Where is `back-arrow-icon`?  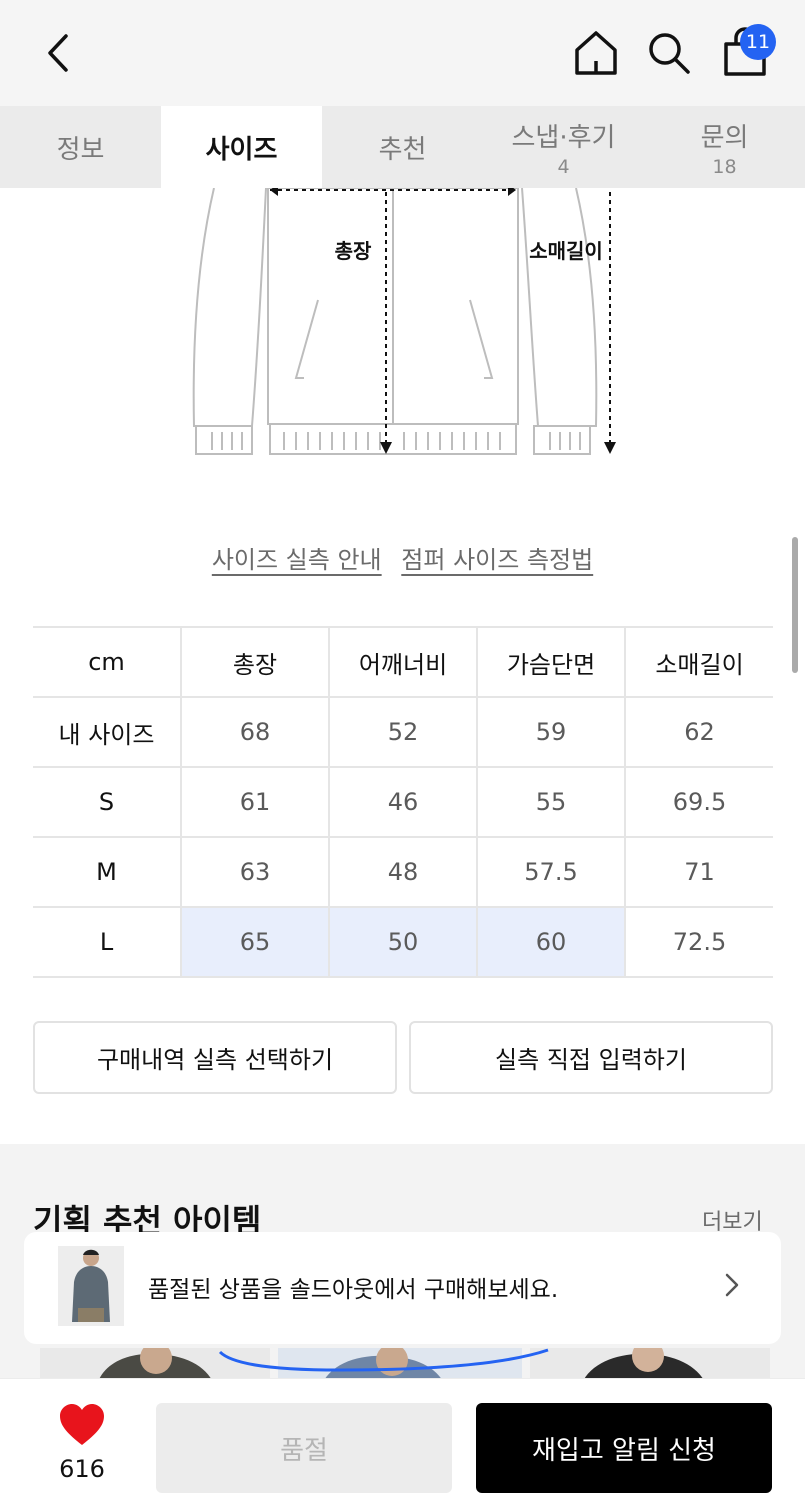 back-arrow-icon is located at coordinates (60, 53).